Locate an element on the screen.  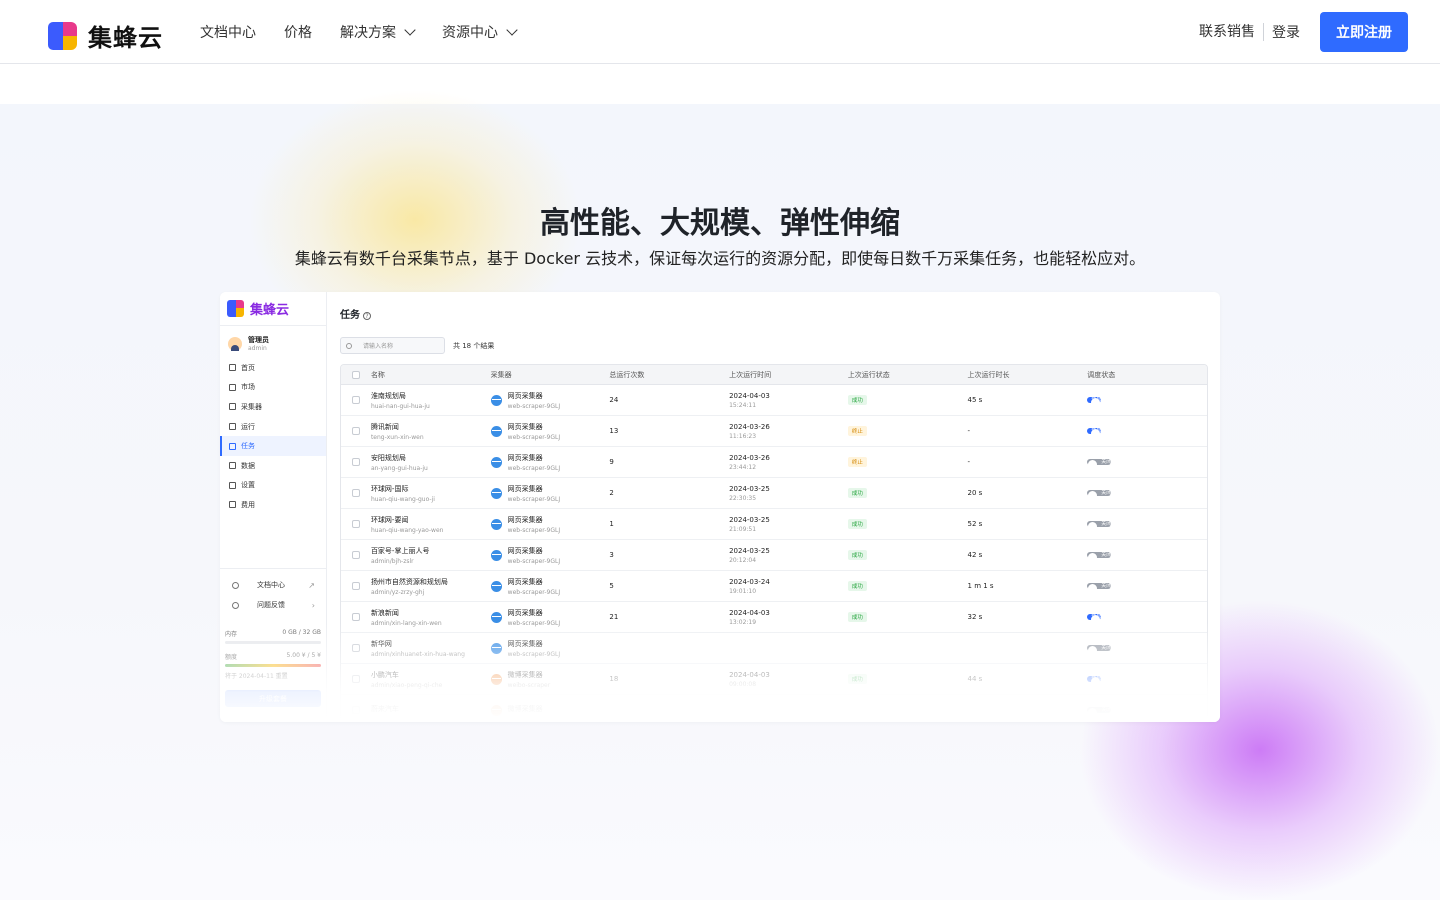
task-name: 淮南规划局 is located at coordinates (431, 396).